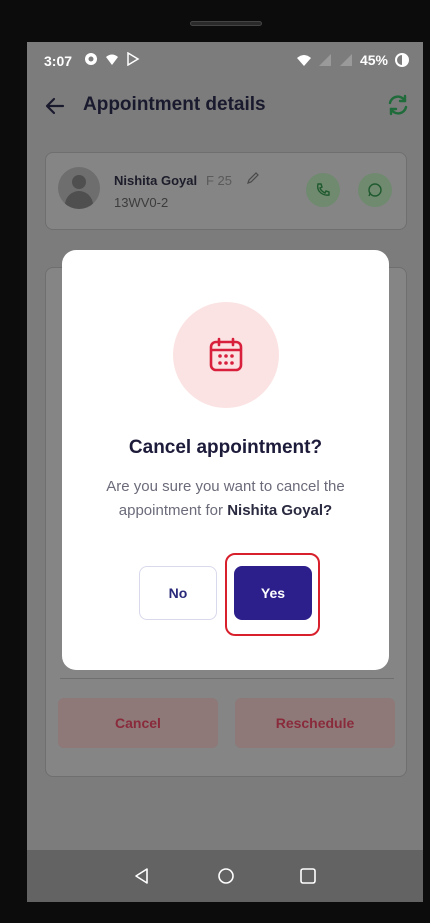  I want to click on play-store-icon, so click(133, 59).